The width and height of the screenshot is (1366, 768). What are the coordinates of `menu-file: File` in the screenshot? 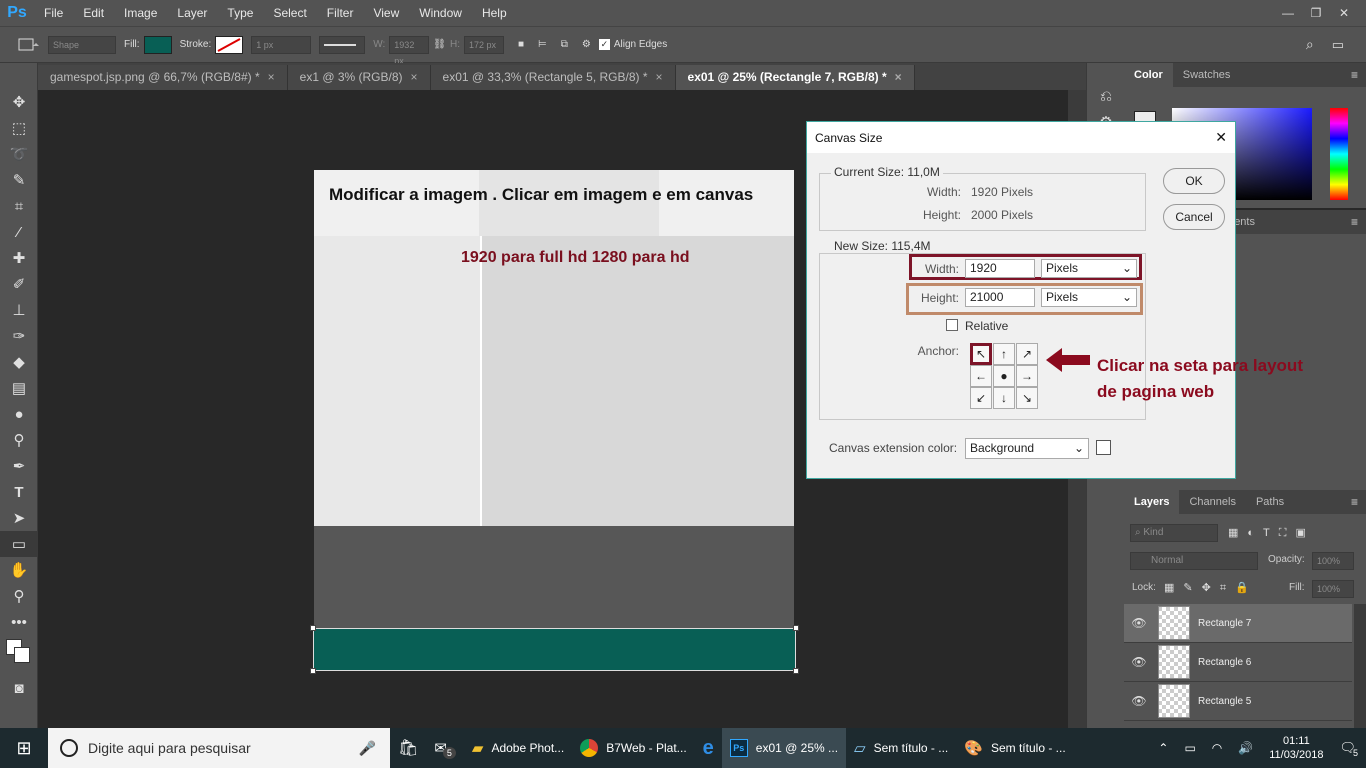 It's located at (53, 13).